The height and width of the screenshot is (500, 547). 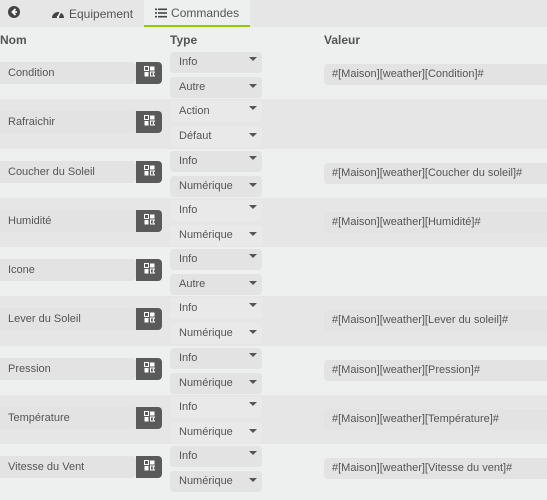 I want to click on back-arrow-circle-icon, so click(x=14, y=13).